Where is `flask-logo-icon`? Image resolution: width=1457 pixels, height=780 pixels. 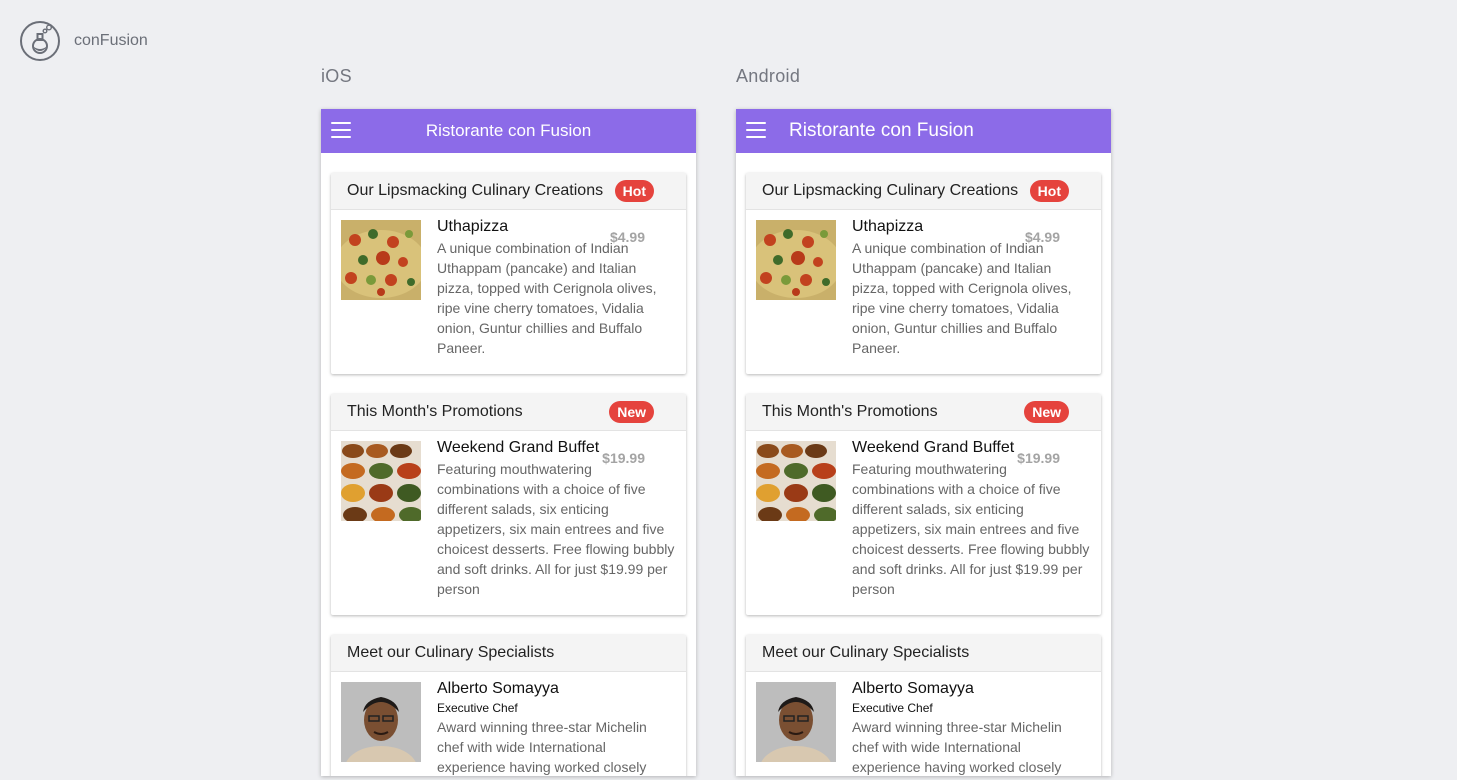
flask-logo-icon is located at coordinates (40, 41).